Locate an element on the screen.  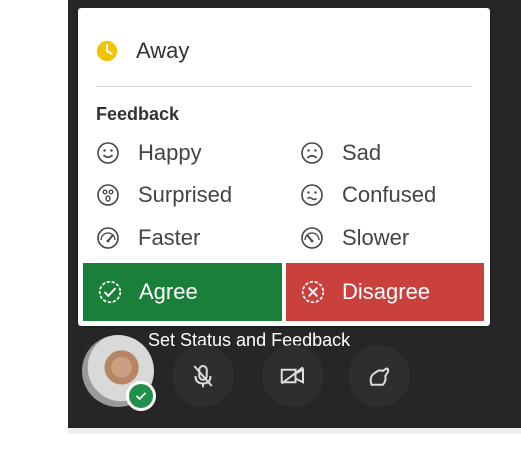
feedback-item-happy: Happy is located at coordinates (149, 153).